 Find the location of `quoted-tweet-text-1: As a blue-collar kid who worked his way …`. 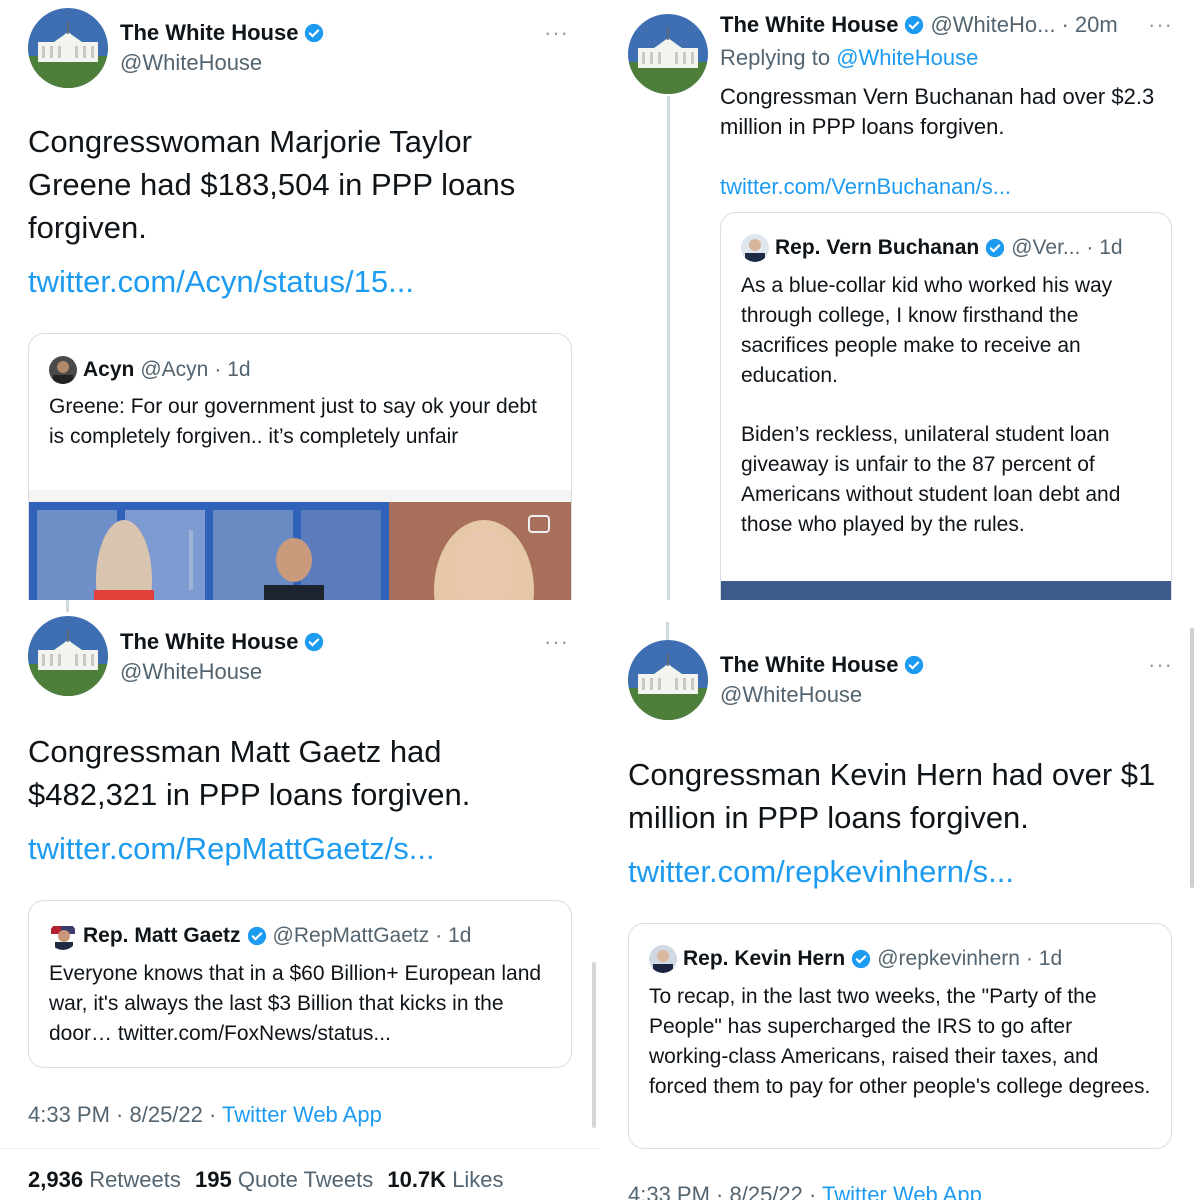

quoted-tweet-text-1: As a blue-collar kid who worked his way … is located at coordinates (927, 330).